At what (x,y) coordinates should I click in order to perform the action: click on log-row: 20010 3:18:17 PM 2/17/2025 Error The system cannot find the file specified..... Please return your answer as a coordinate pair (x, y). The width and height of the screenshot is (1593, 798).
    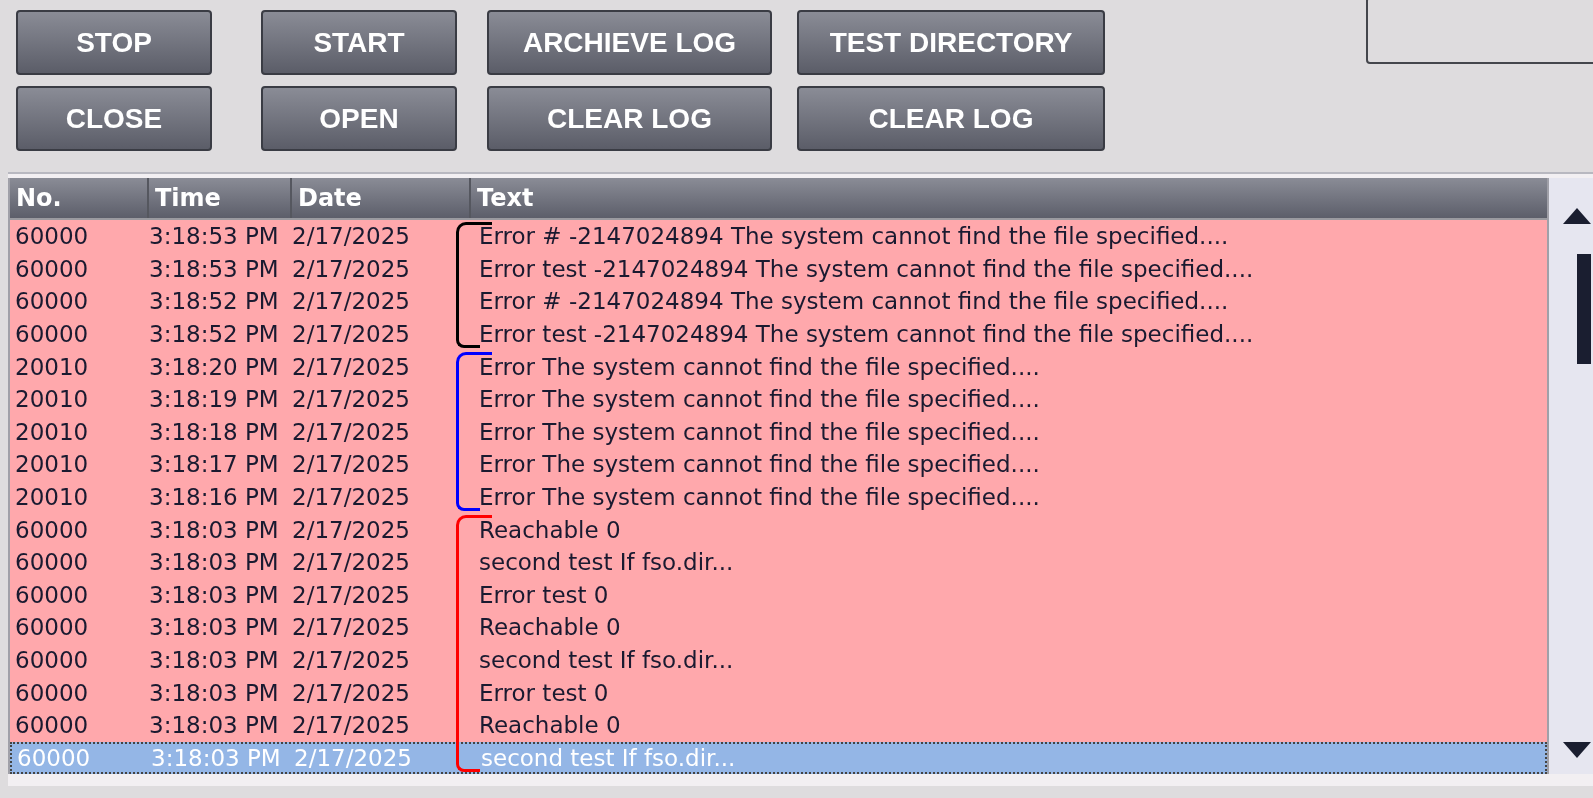
    Looking at the image, I should click on (778, 464).